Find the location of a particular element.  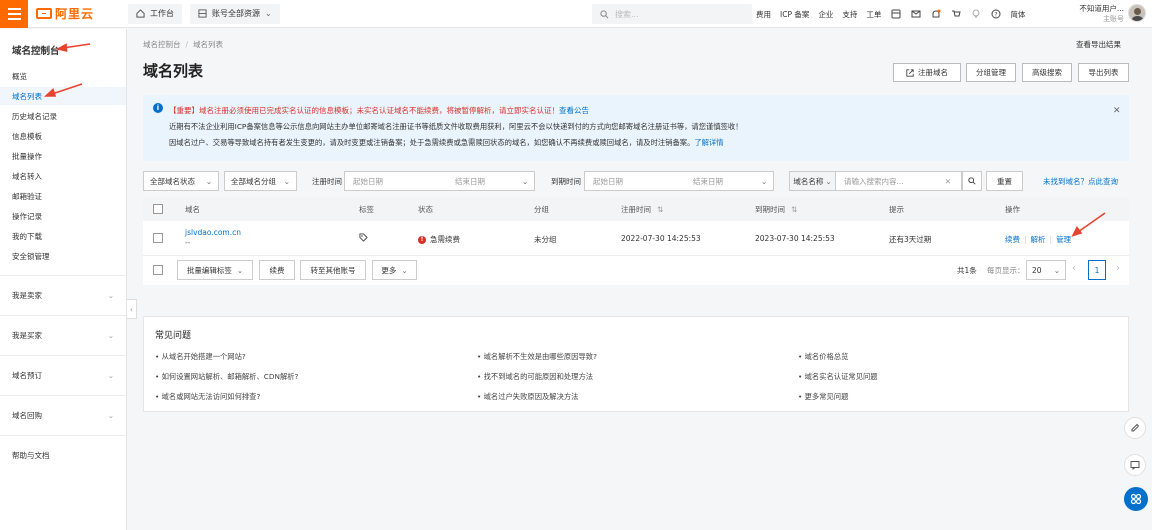

faq-link-6: 域名实名认证常见问题 is located at coordinates (841, 376).